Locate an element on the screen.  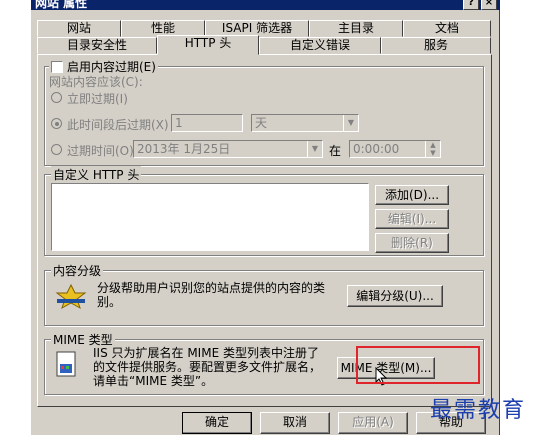
tab-home-directory: 主目录 is located at coordinates (356, 28).